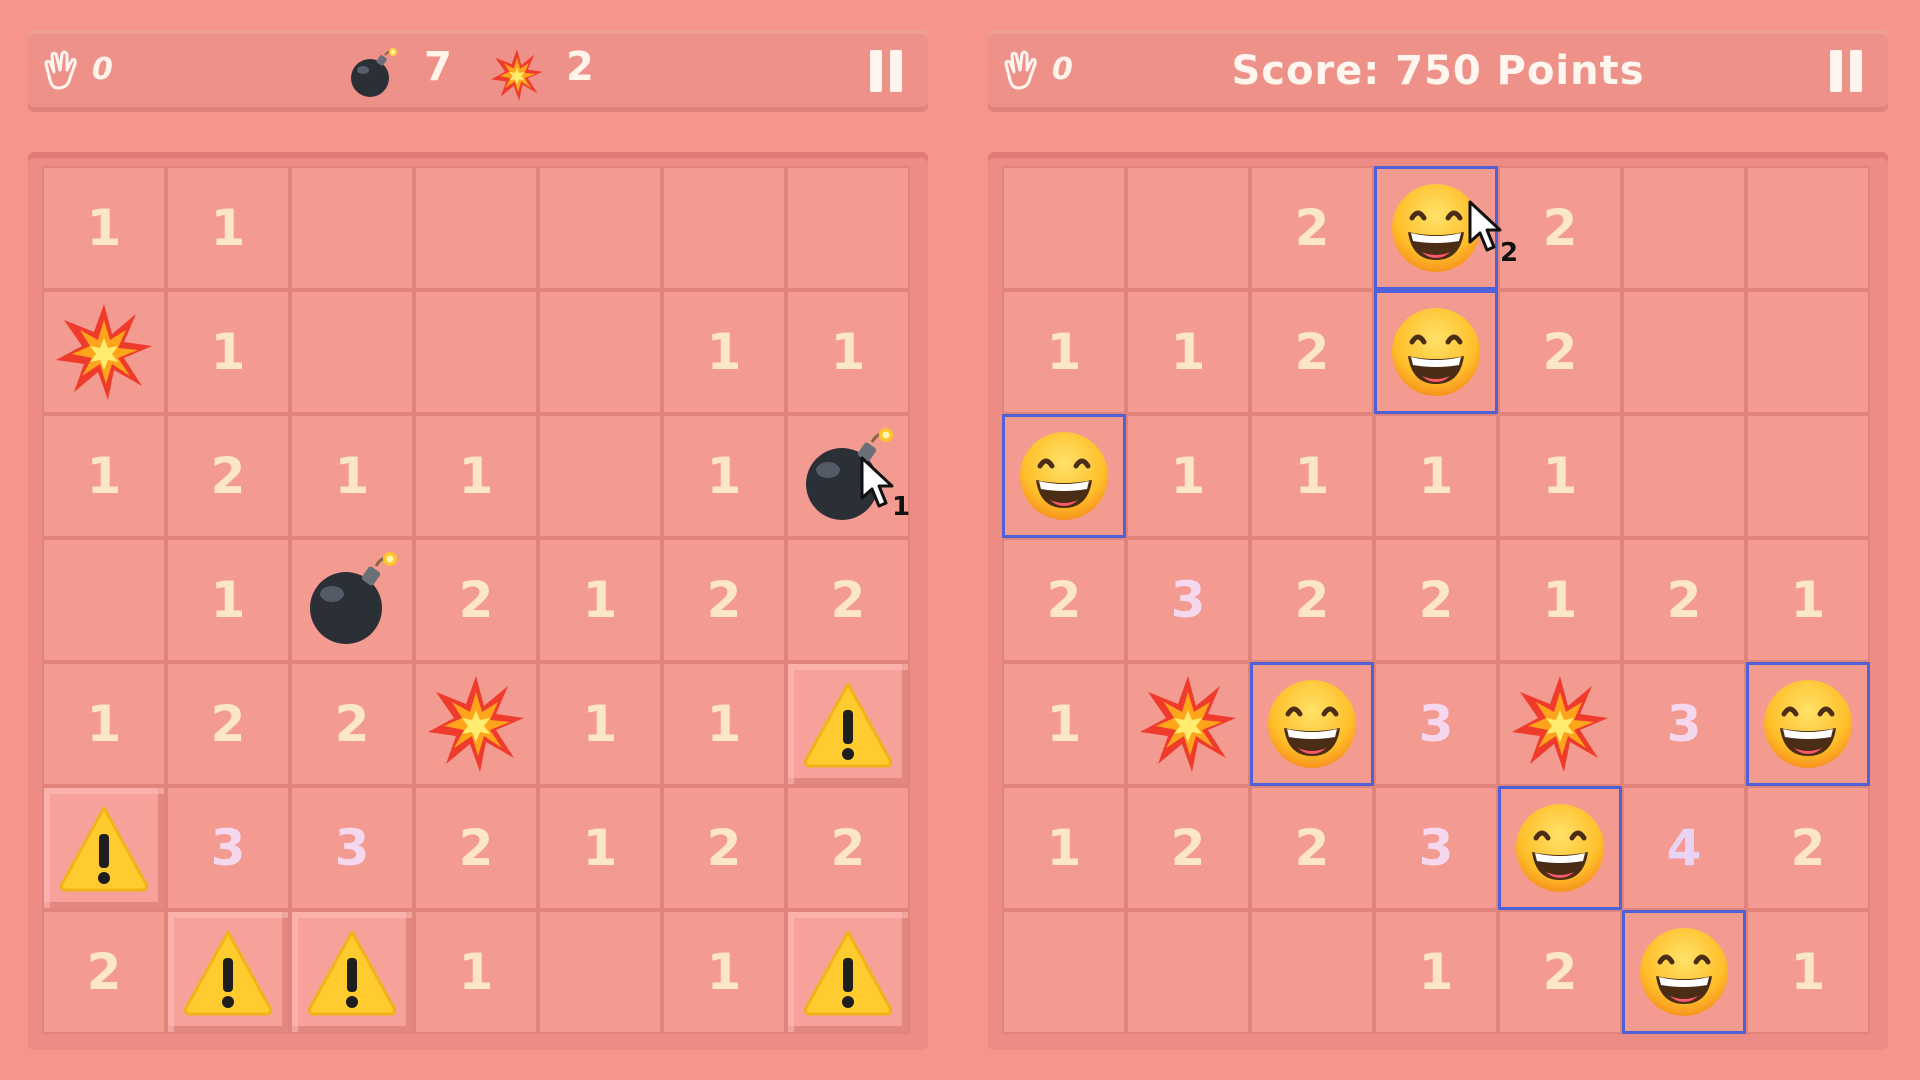  Describe the element at coordinates (352, 600) in the screenshot. I see `cell-bomb` at that location.